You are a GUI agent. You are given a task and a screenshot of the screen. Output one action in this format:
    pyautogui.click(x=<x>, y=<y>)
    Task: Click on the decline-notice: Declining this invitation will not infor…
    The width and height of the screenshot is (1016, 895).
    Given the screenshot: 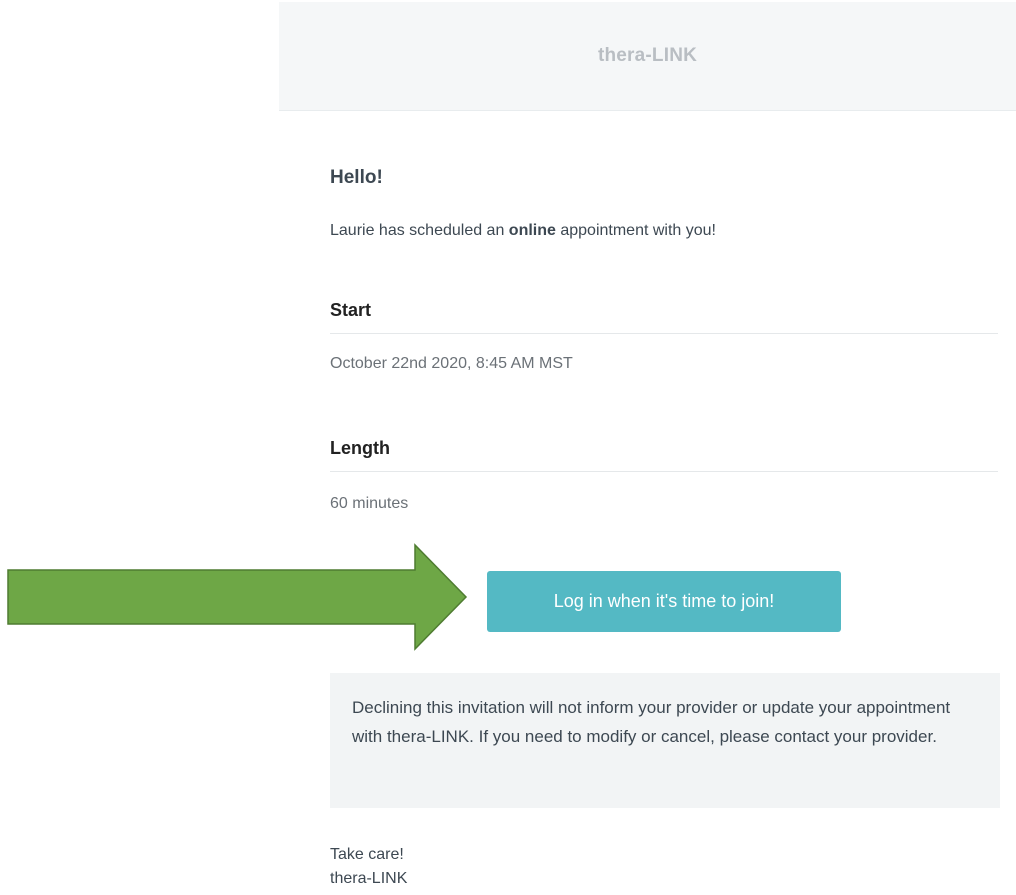 What is the action you would take?
    pyautogui.click(x=665, y=740)
    